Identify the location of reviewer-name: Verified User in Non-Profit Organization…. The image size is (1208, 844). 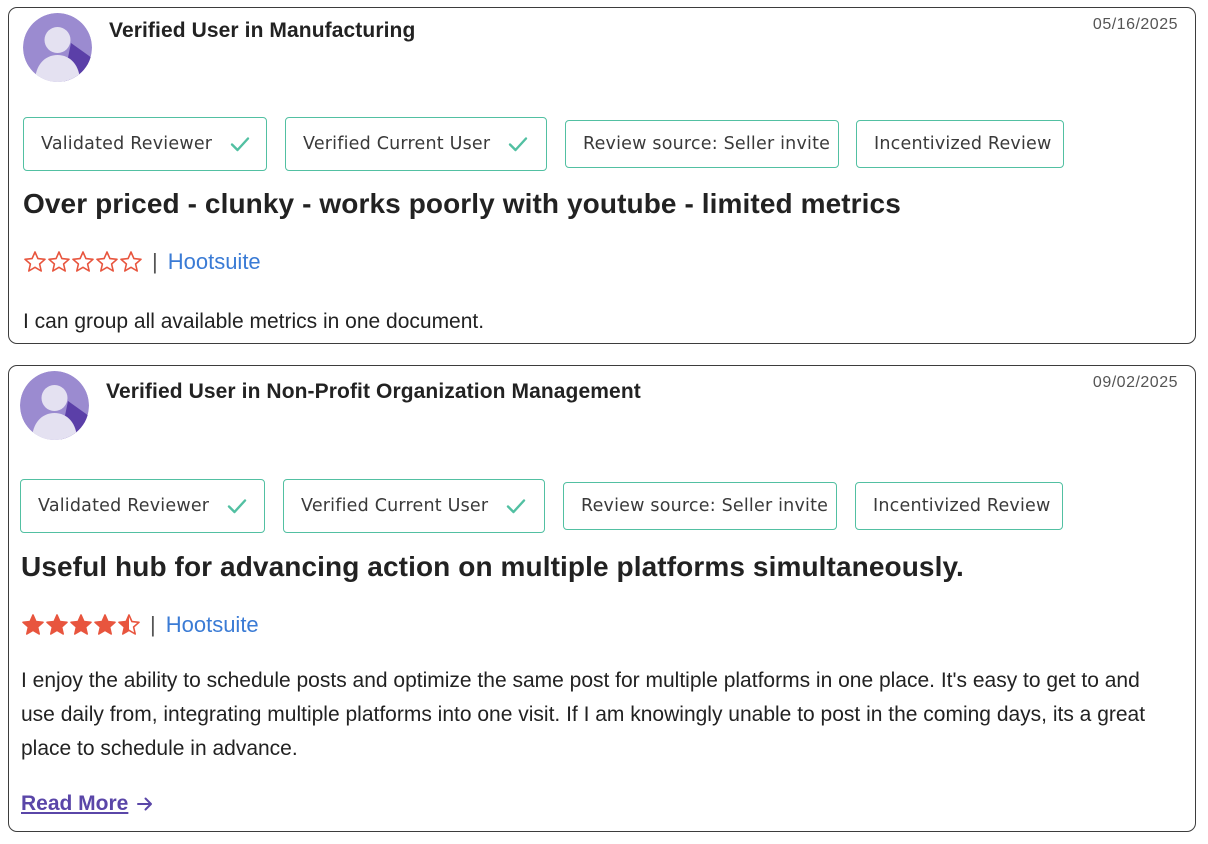
(373, 391).